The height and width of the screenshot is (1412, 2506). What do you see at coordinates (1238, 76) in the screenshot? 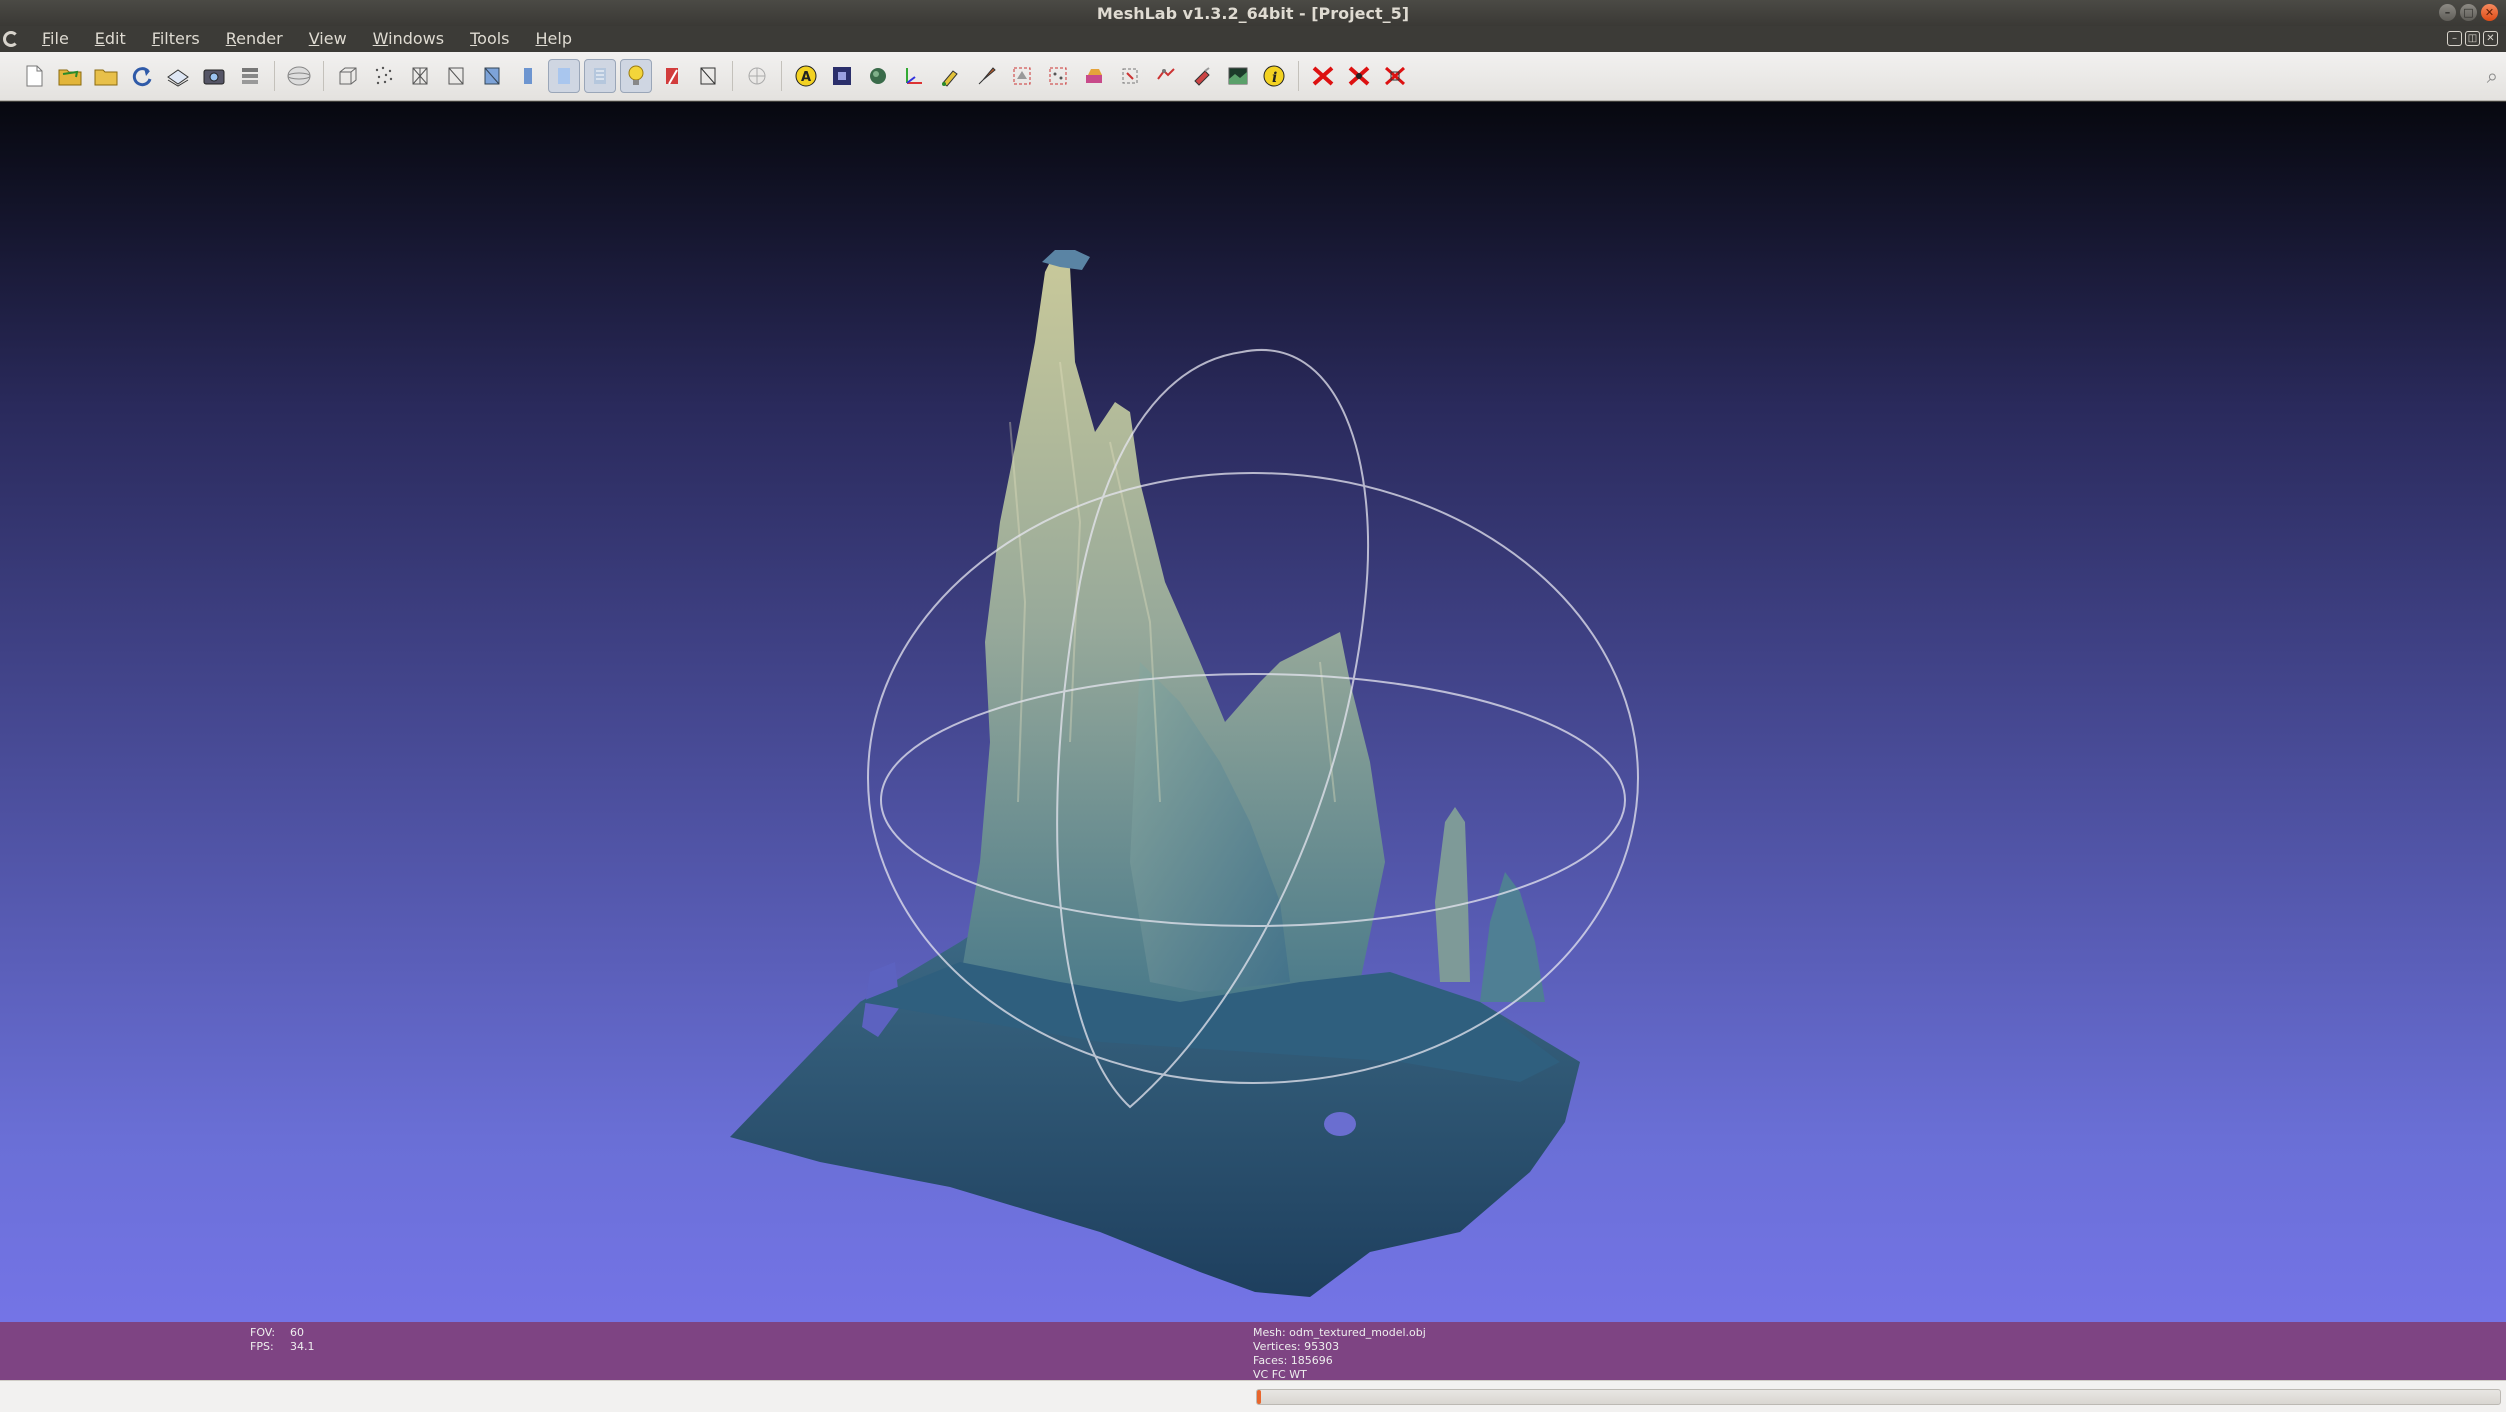
I see `texture-transfer-icon` at bounding box center [1238, 76].